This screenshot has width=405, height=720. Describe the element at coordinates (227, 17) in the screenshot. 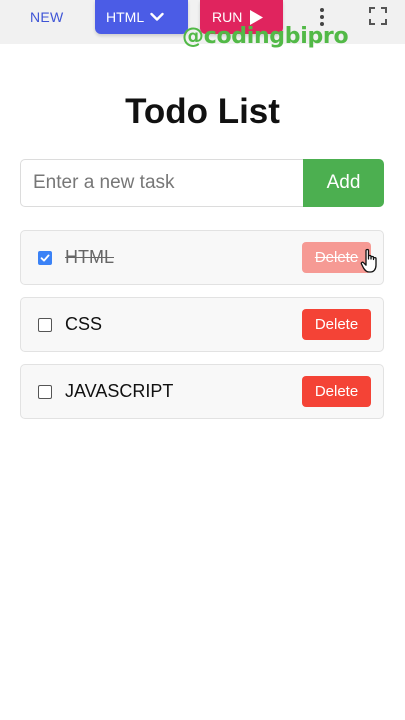

I see `run-button-label: RUN` at that location.